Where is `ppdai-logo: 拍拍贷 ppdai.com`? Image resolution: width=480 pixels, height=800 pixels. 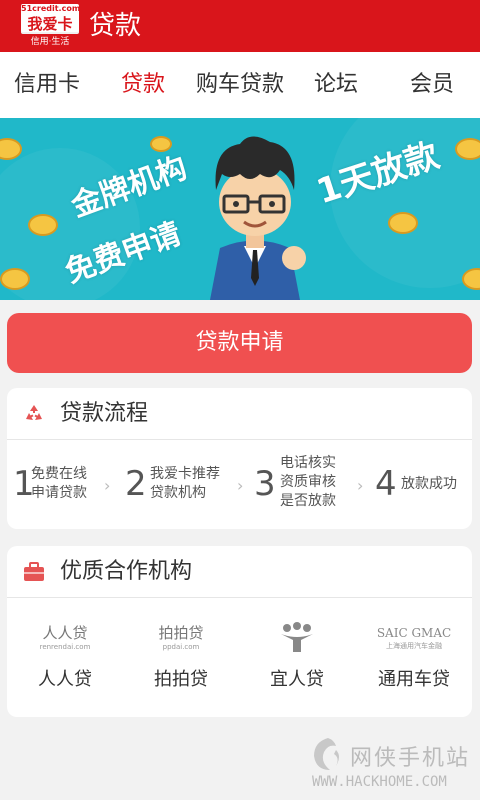
ppdai-logo: 拍拍贷 ppdai.com is located at coordinates (180, 637).